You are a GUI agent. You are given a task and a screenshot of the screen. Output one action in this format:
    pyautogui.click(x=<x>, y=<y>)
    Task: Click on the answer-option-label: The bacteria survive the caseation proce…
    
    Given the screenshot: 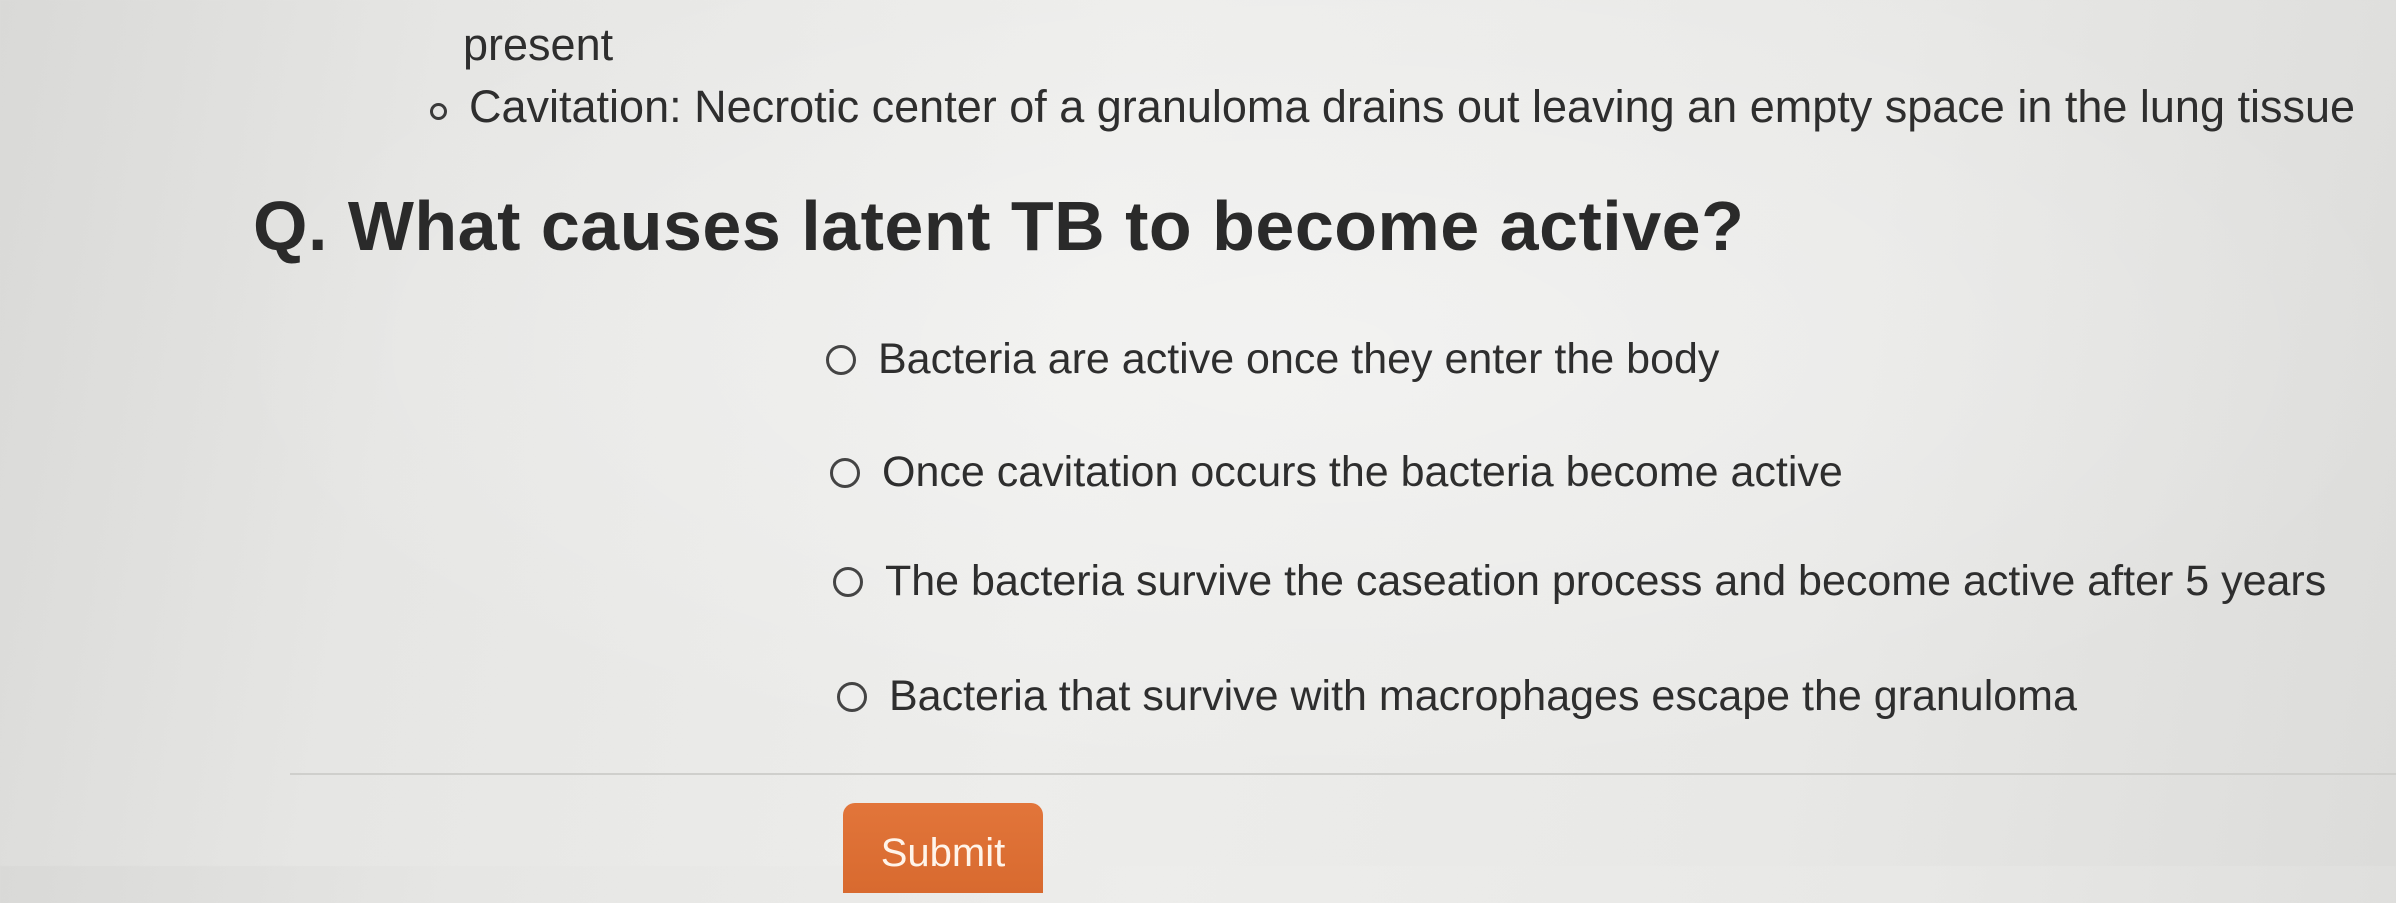 What is the action you would take?
    pyautogui.click(x=1605, y=581)
    